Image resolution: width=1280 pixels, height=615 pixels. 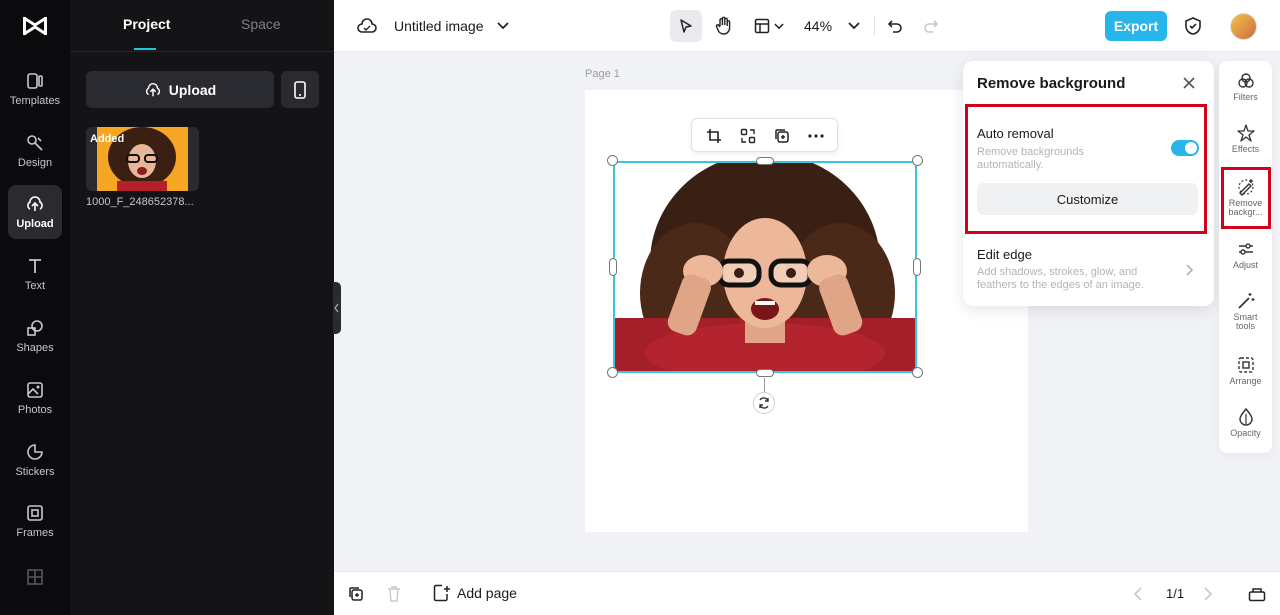 I want to click on security-button, so click(x=1193, y=26).